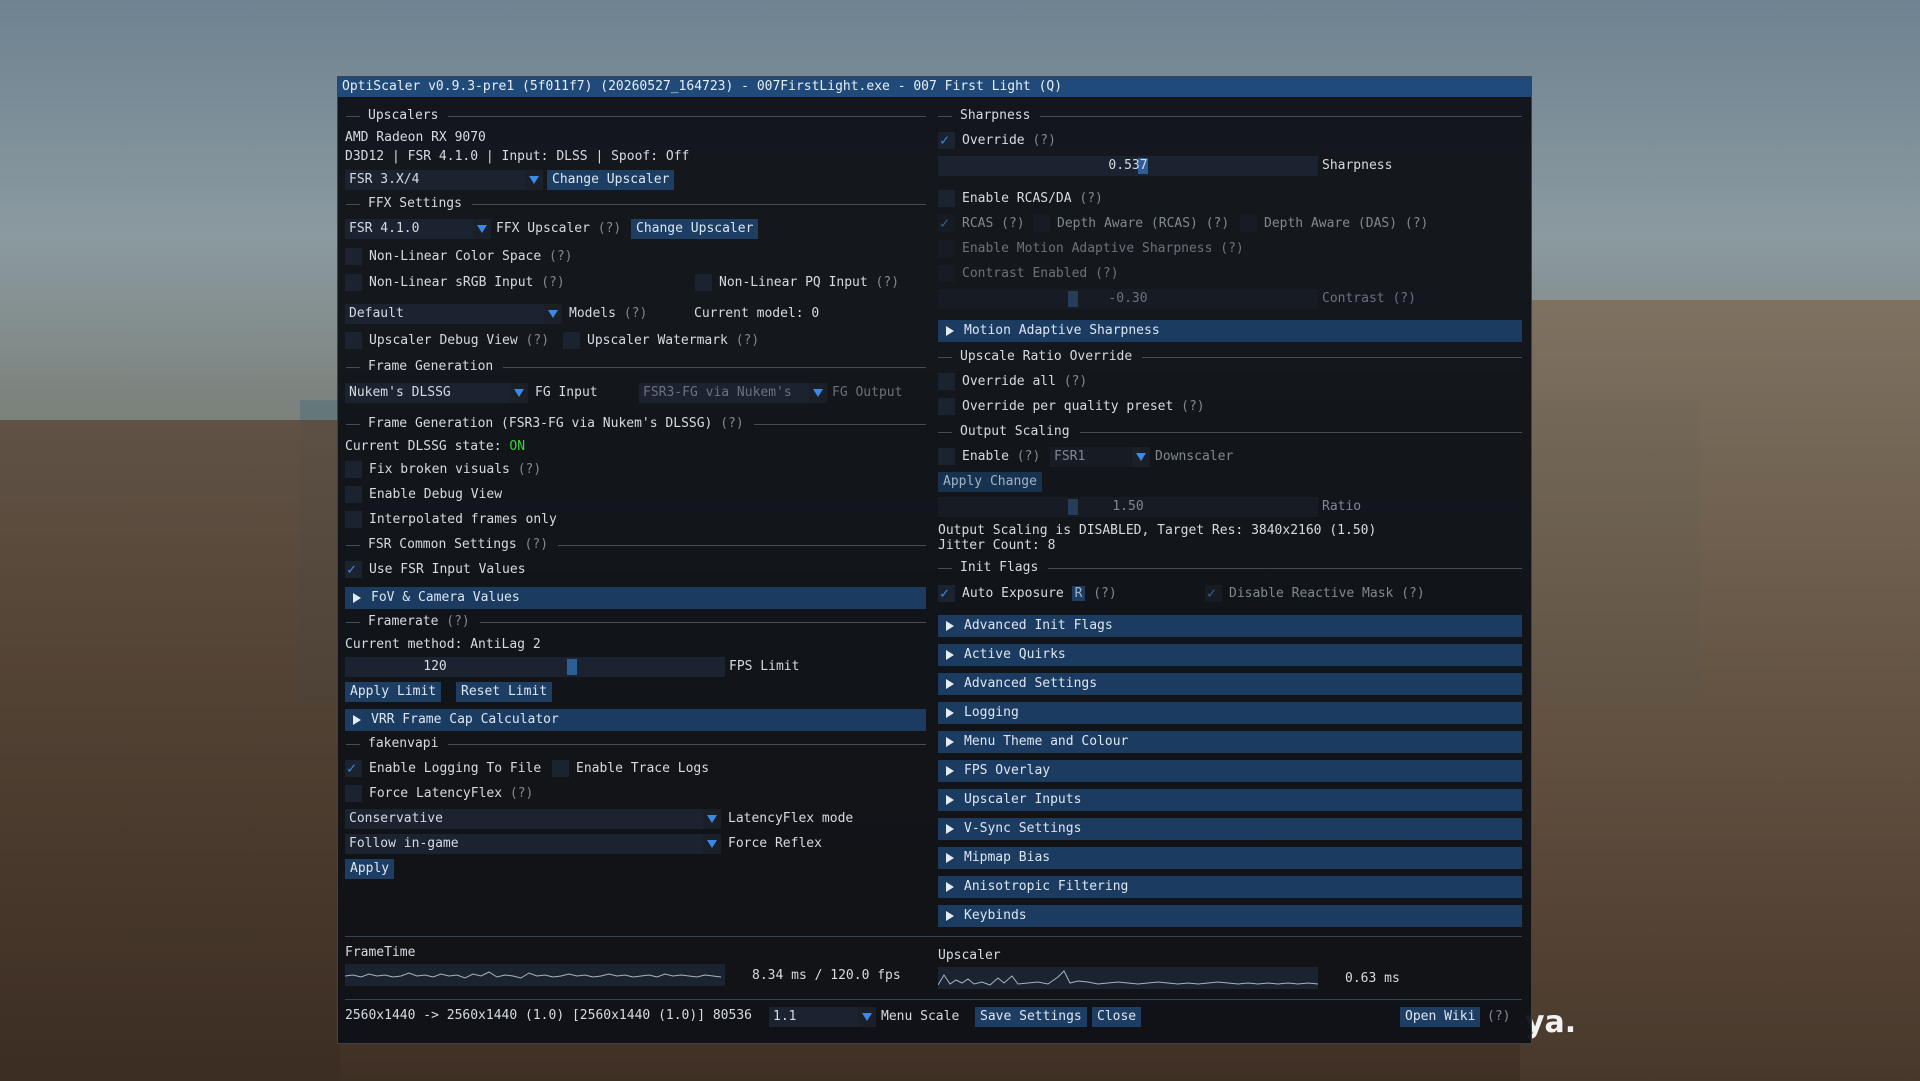 Image resolution: width=1920 pixels, height=1081 pixels. What do you see at coordinates (1230, 742) in the screenshot?
I see `collapsed-header-menu-theme-and-colour: Menu Theme and Colour` at bounding box center [1230, 742].